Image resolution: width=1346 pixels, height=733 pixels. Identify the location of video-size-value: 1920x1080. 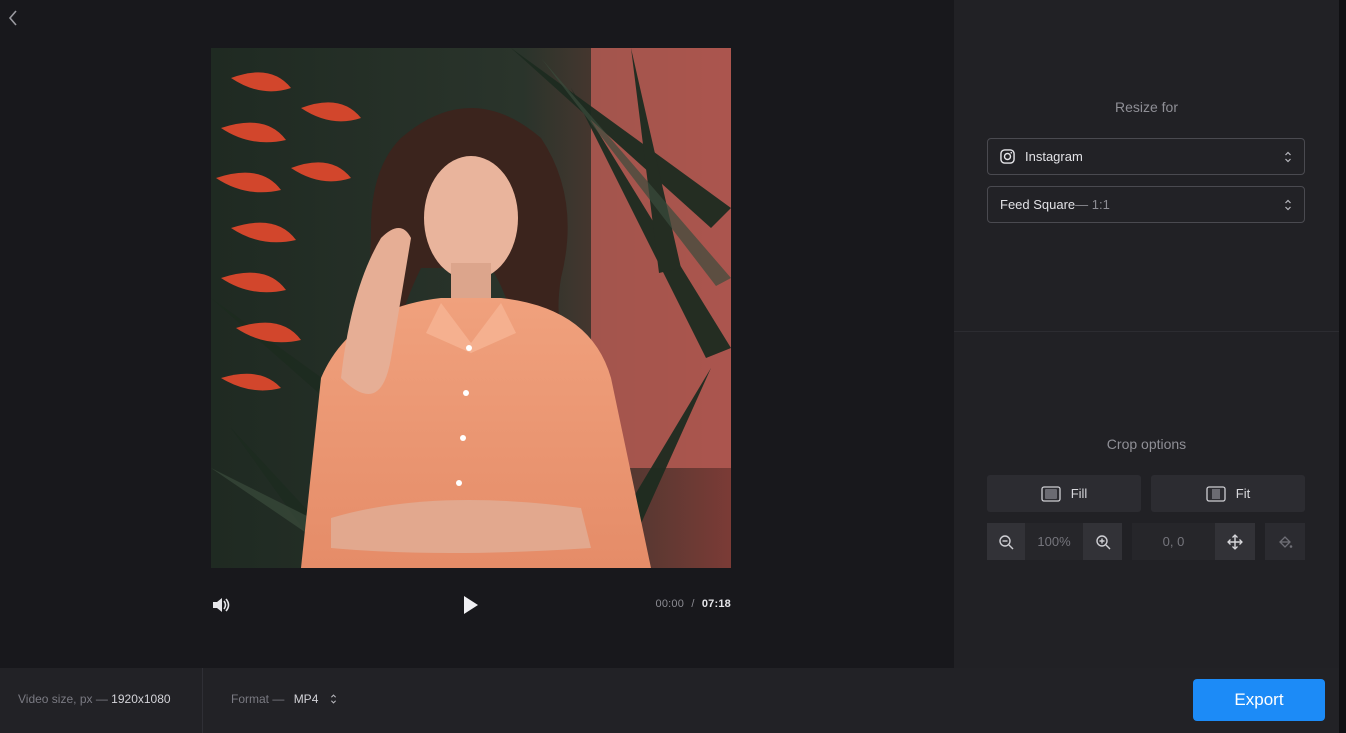
(141, 699).